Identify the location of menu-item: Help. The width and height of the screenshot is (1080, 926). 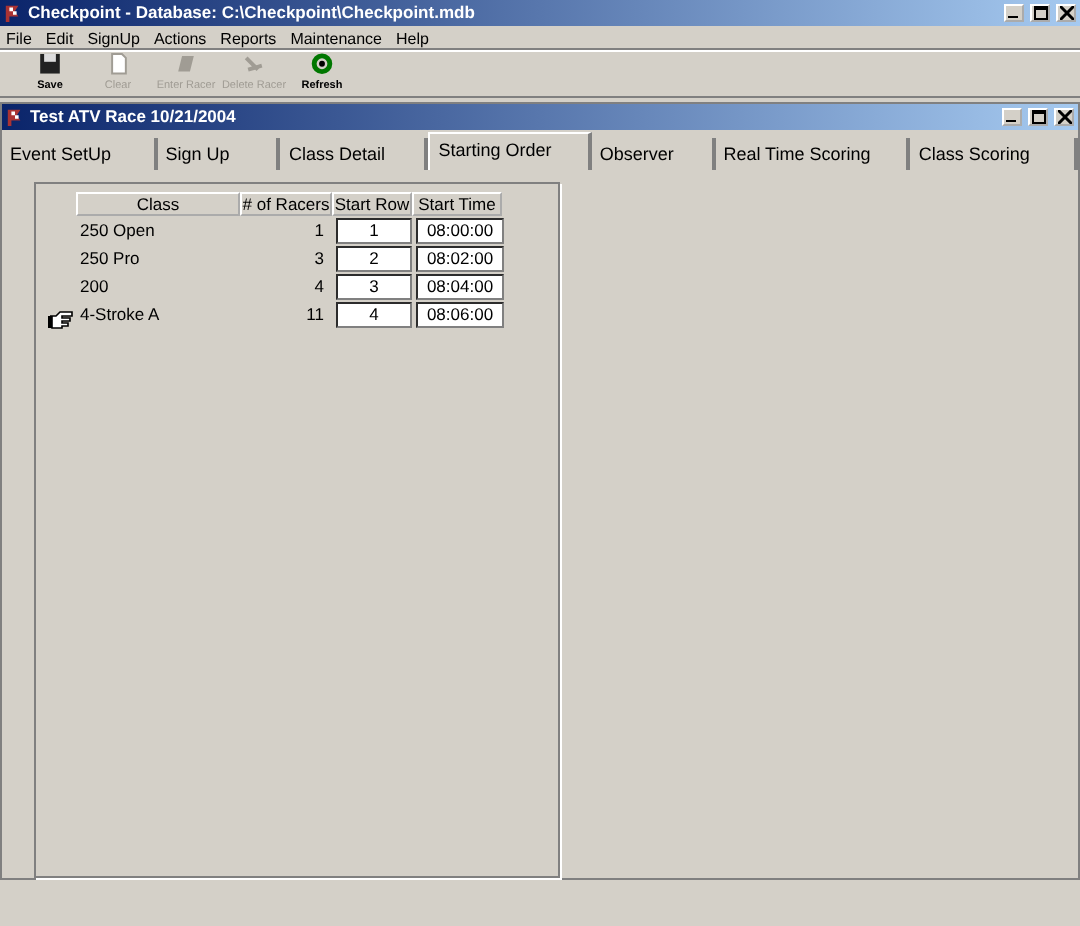
(412, 37).